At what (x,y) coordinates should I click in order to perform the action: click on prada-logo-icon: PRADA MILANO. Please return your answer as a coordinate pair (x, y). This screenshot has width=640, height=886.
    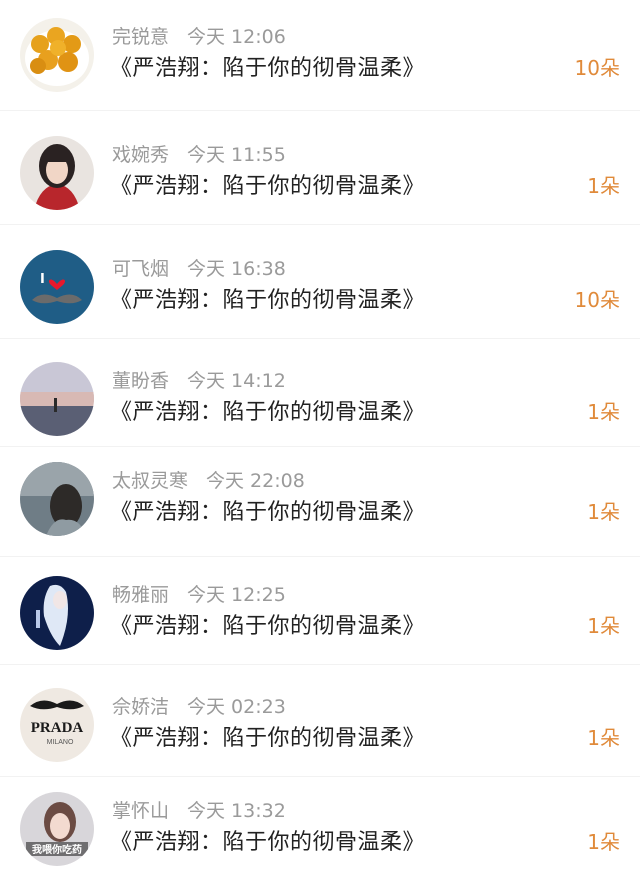
    Looking at the image, I should click on (57, 725).